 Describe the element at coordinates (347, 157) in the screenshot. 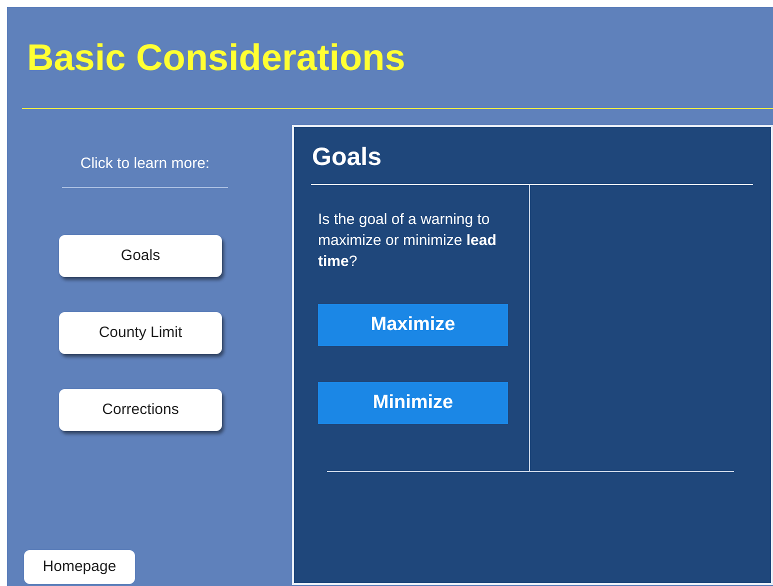

I see `panel-heading: Goals` at that location.